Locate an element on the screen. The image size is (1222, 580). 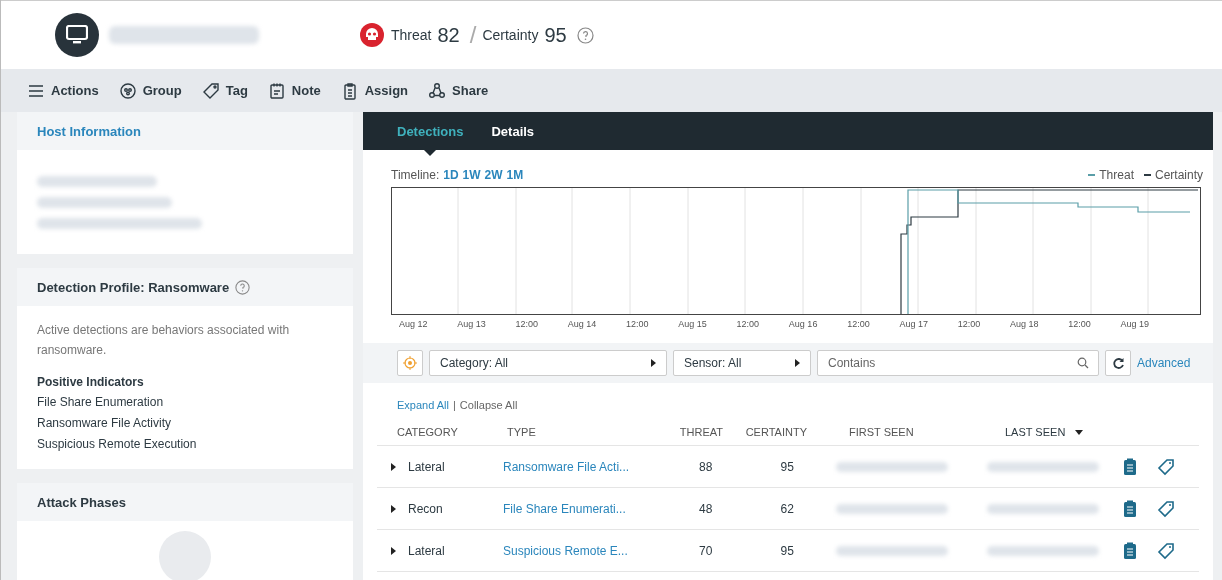
indicator-item: Suspicious Remote Execution is located at coordinates (117, 444).